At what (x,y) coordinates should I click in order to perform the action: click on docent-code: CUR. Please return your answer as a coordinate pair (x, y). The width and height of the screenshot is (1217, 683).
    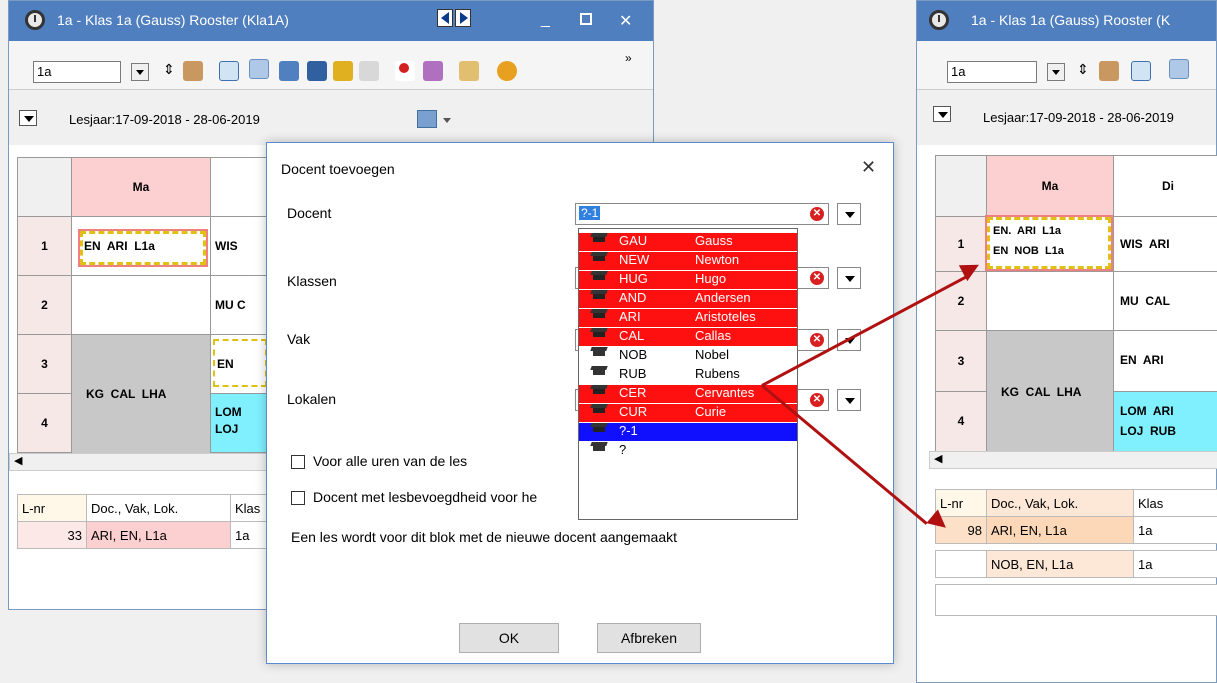
    Looking at the image, I should click on (633, 411).